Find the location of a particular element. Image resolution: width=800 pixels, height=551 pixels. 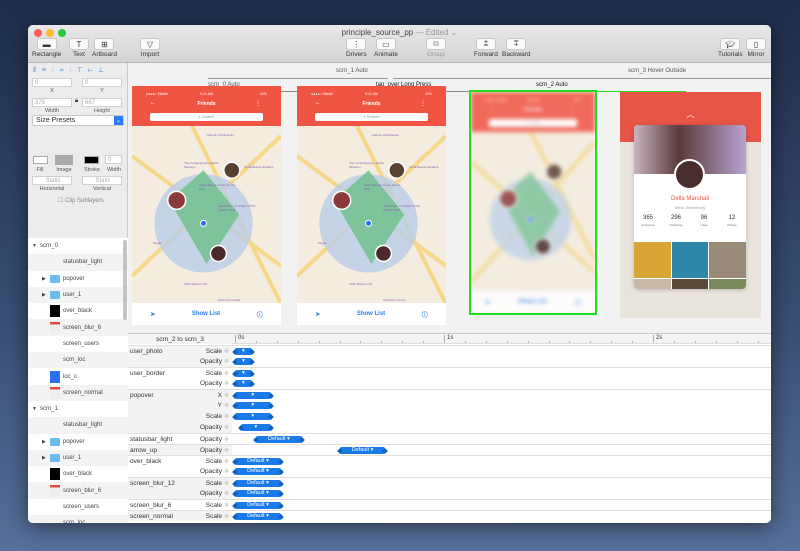

align-icons: ⫴ ≡ ⫶ ≐ ⫶ ⊤ ⊢ ⊥ is located at coordinates (69, 71).